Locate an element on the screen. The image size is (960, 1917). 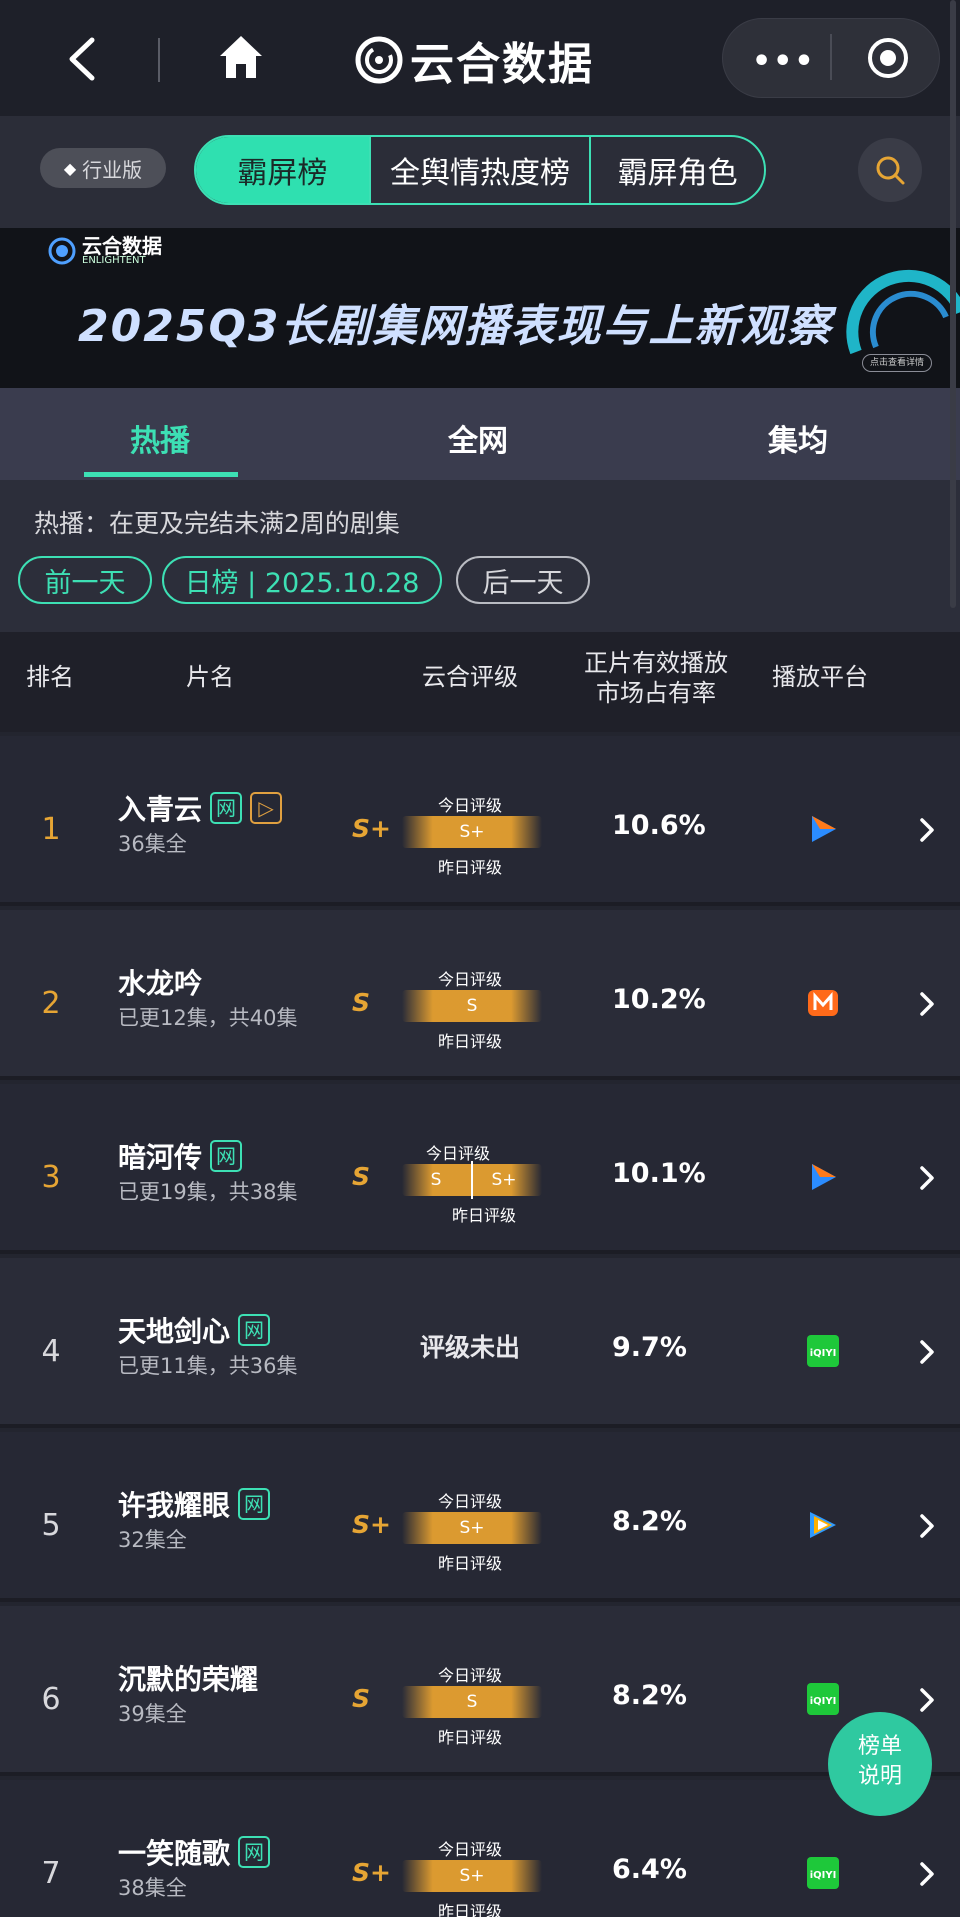
rank-number: 2 is located at coordinates (51, 1003).